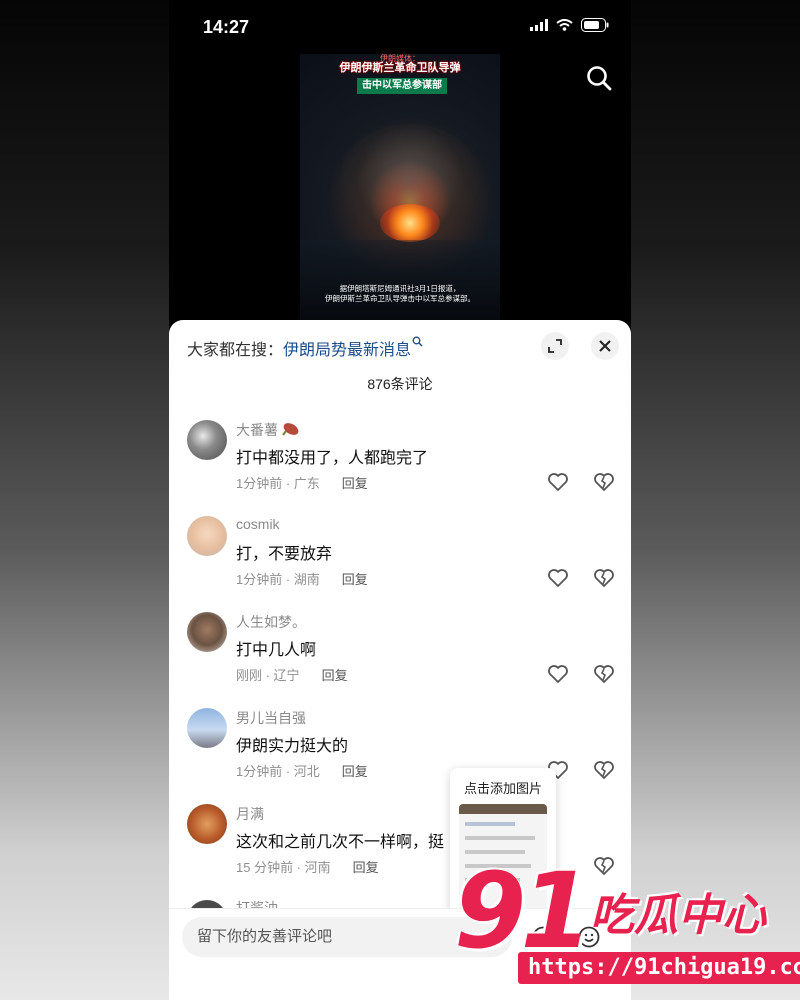 Image resolution: width=800 pixels, height=1000 pixels. I want to click on comment-meta: 1分钟前 · 河北 回复, so click(302, 770).